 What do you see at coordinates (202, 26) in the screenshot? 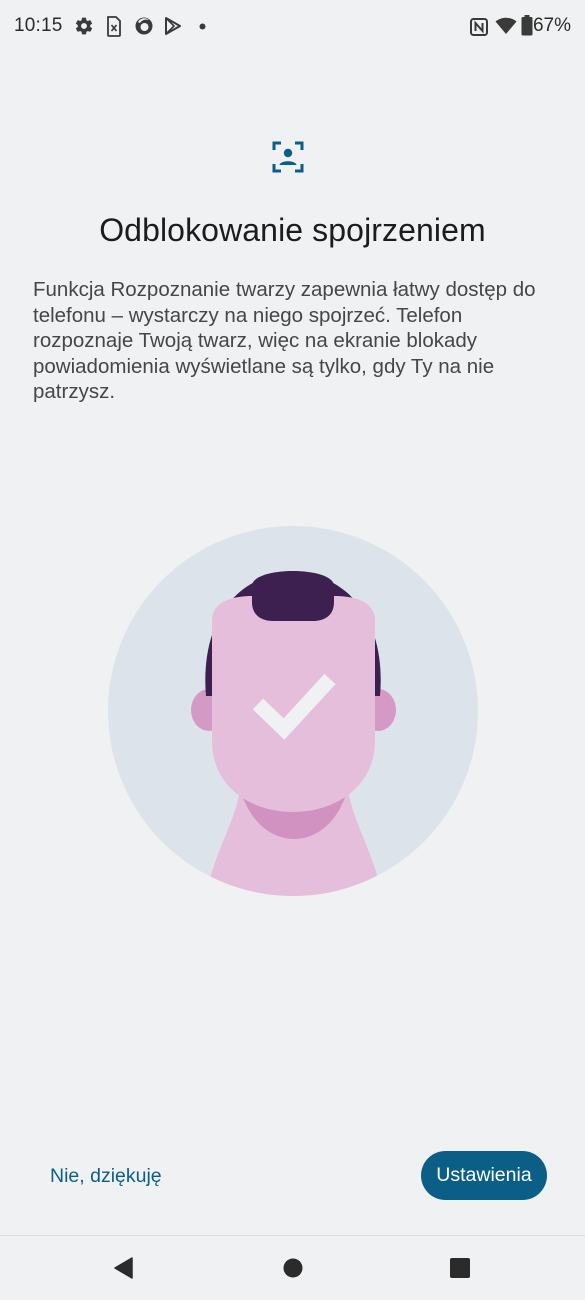
I see `notification-dot-icon` at bounding box center [202, 26].